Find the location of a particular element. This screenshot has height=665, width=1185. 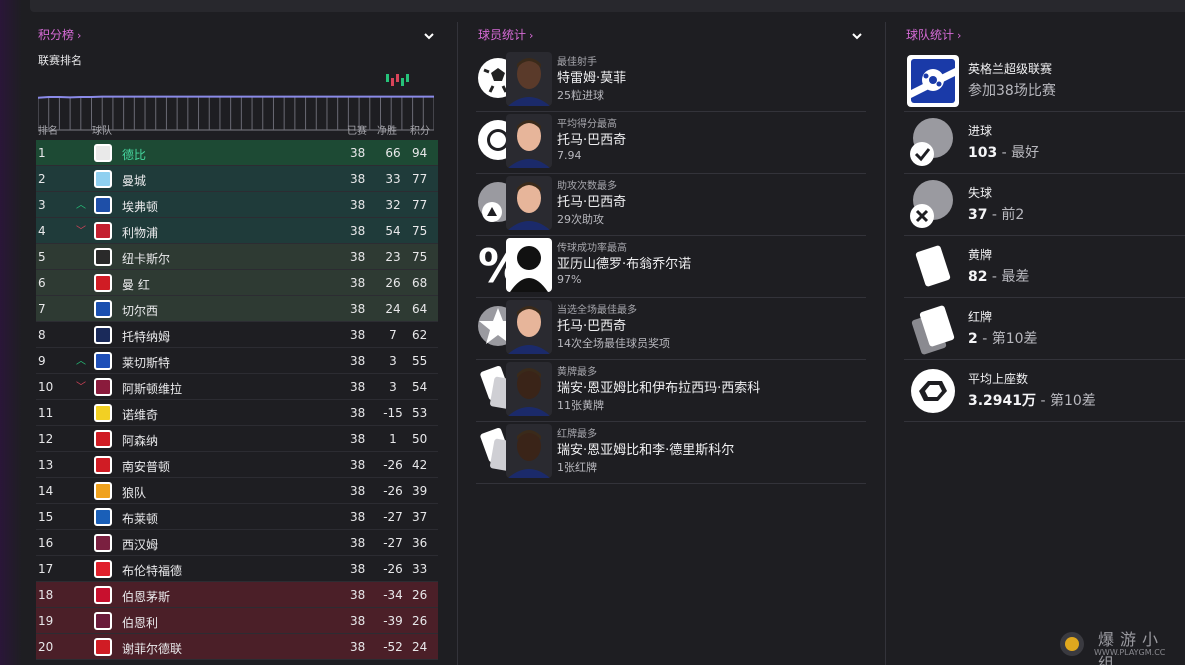

team-name: 德比 is located at coordinates (134, 154).